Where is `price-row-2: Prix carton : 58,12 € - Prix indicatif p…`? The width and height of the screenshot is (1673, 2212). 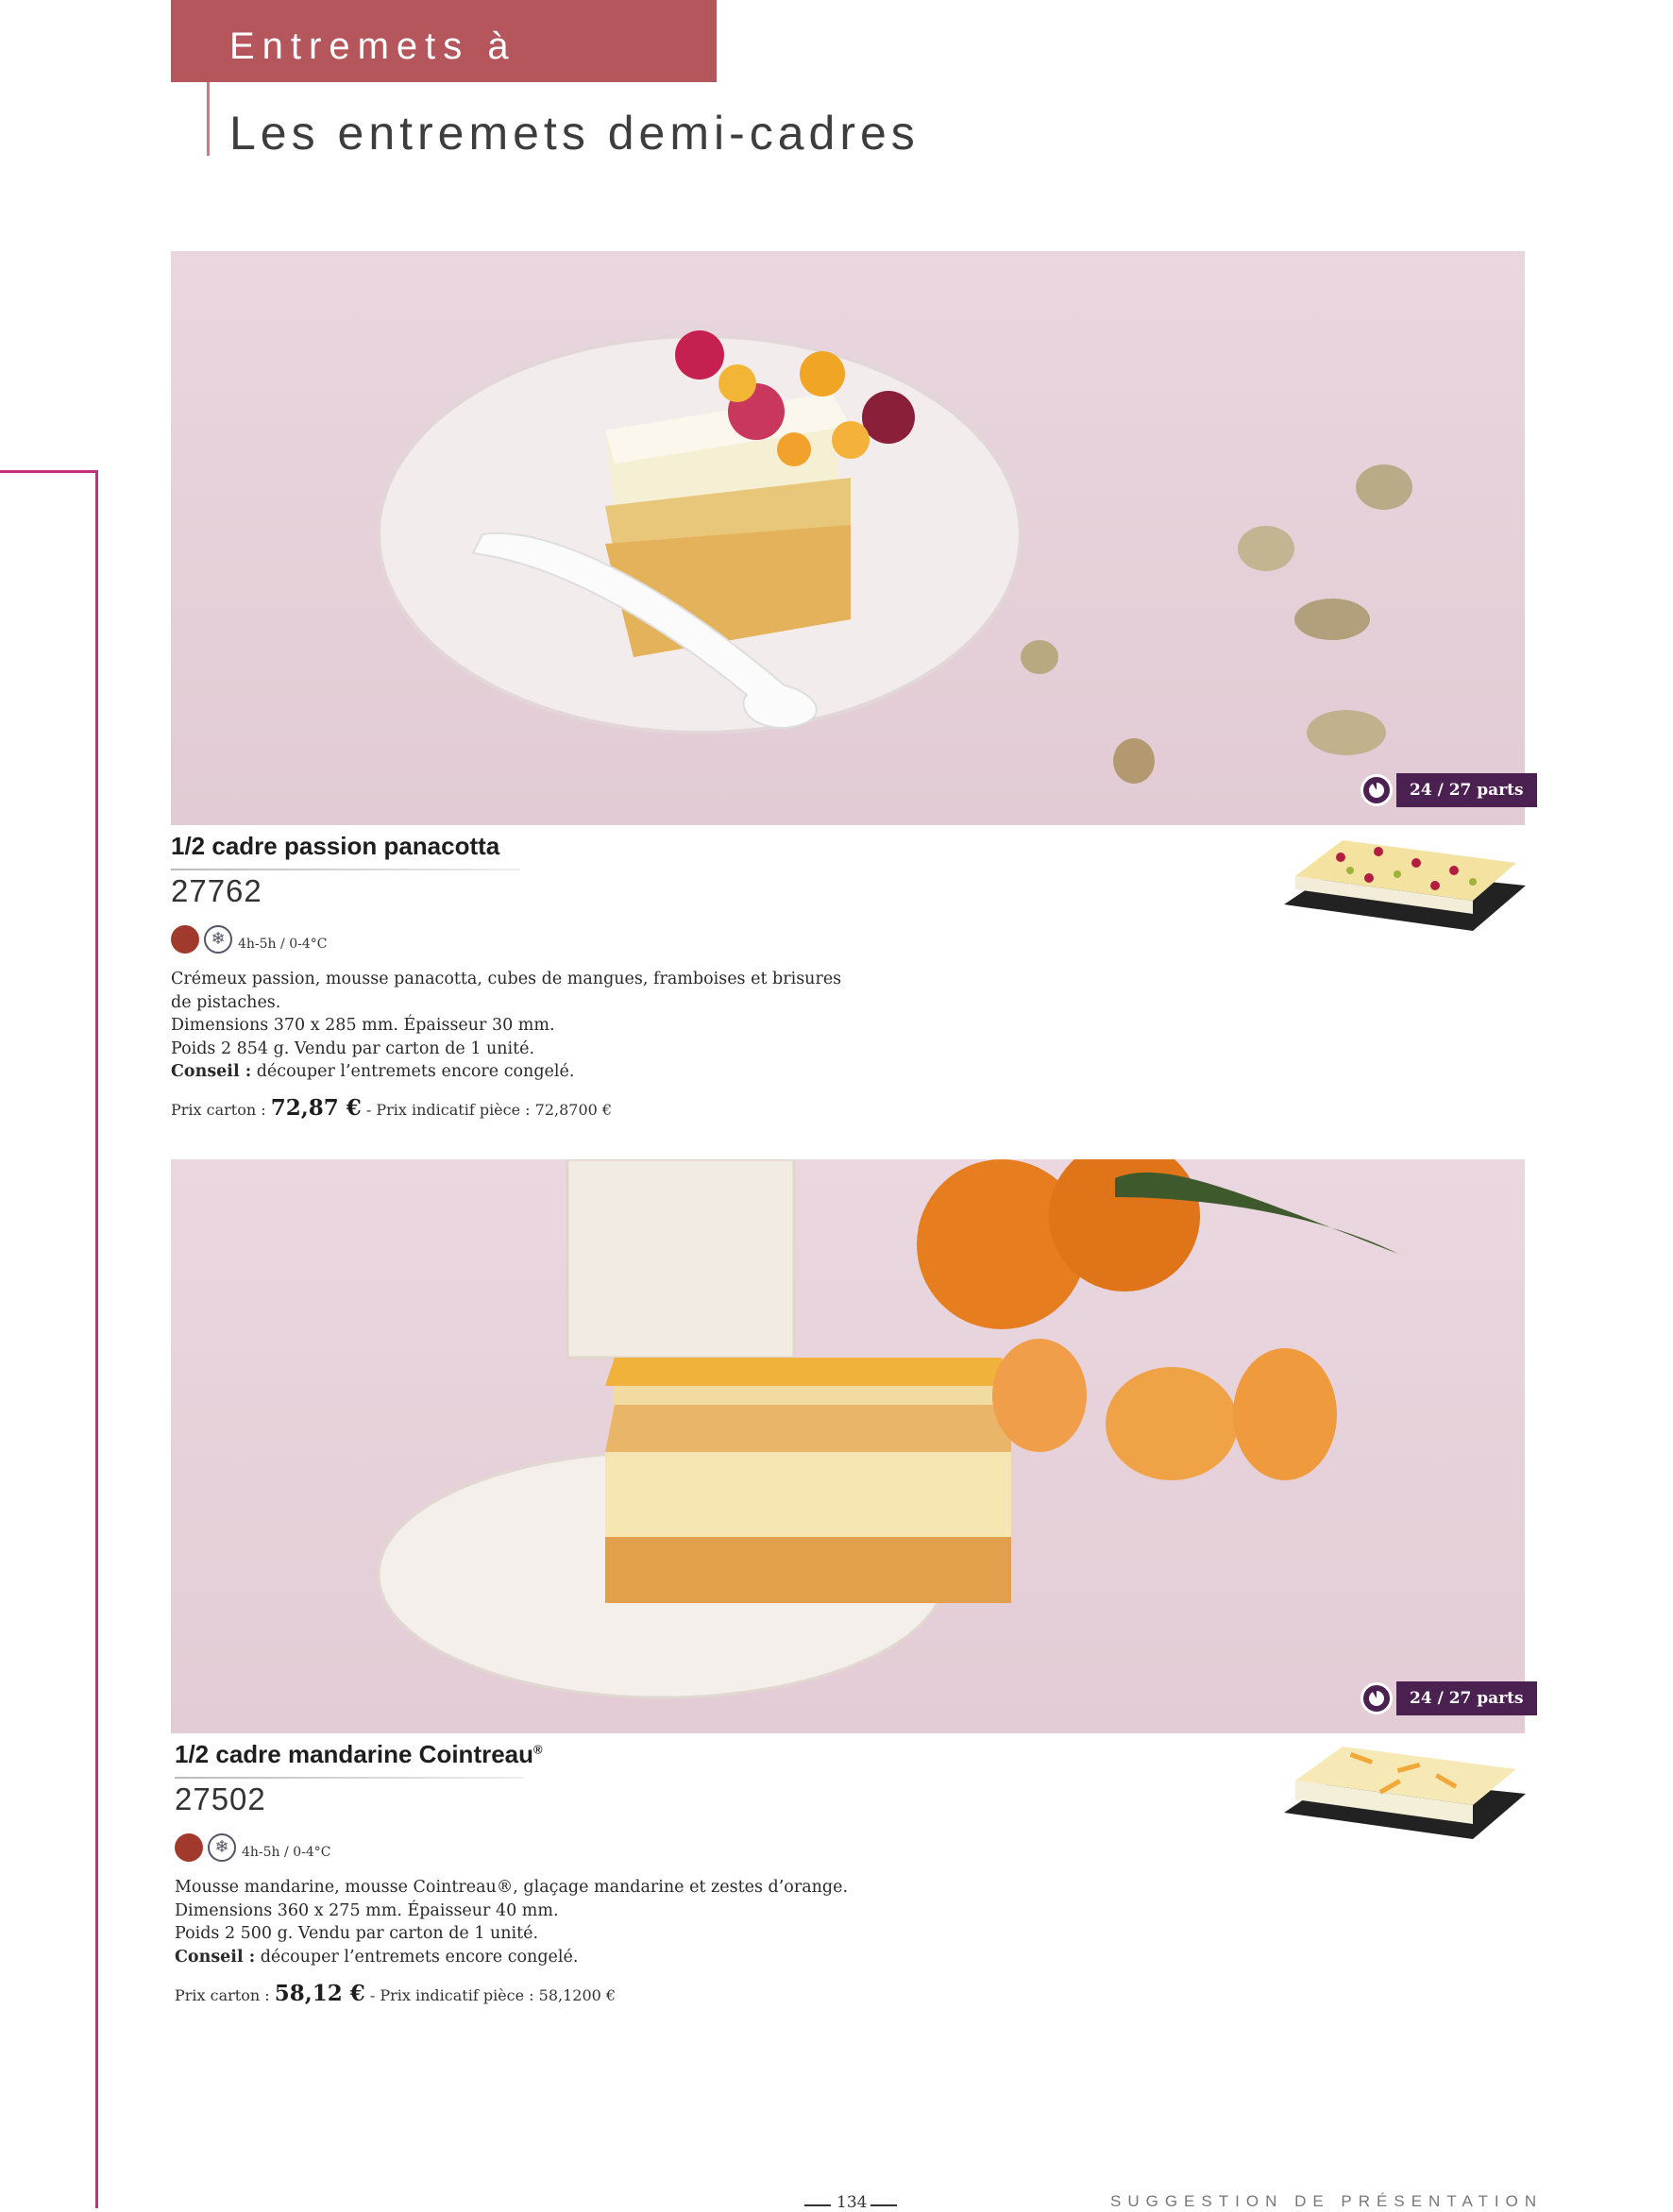
price-row-2: Prix carton : 58,12 € - Prix indicatif p… is located at coordinates (395, 1994).